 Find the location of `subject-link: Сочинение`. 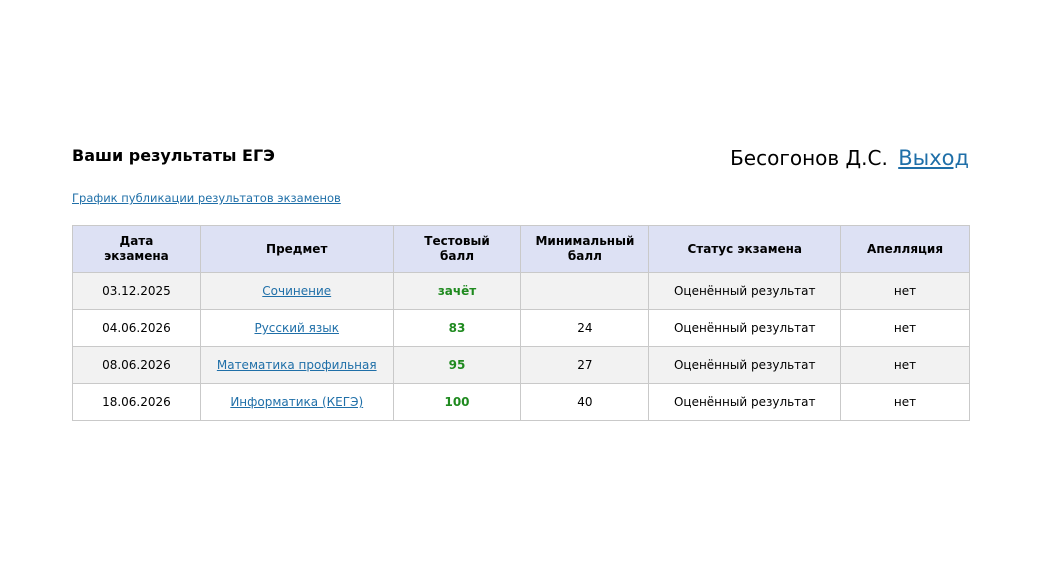

subject-link: Сочинение is located at coordinates (296, 291).